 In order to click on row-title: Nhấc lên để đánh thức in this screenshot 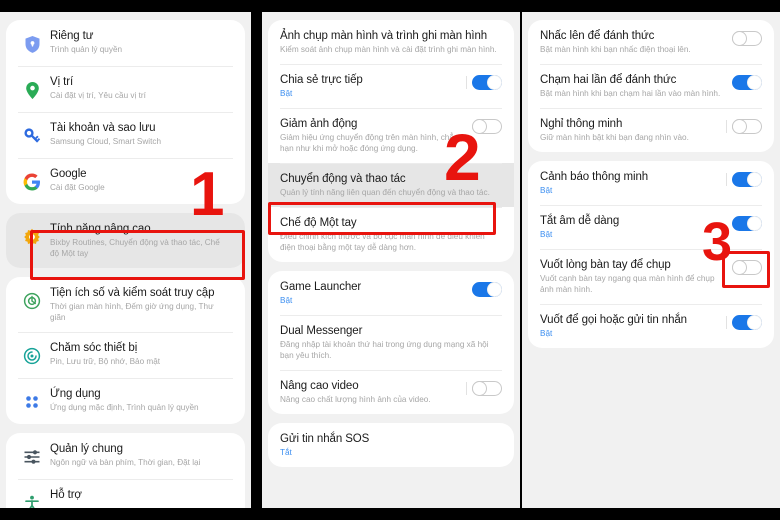, I will do `click(597, 36)`.